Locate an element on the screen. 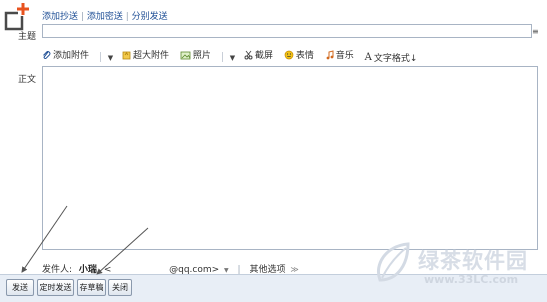 Image resolution: width=547 pixels, height=302 pixels. photo-icon is located at coordinates (185, 55).